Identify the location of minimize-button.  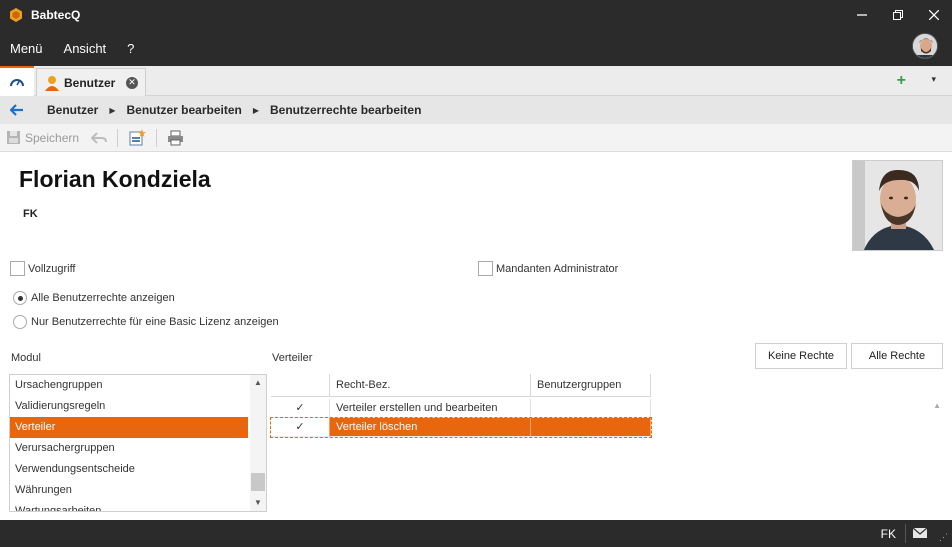
(862, 15).